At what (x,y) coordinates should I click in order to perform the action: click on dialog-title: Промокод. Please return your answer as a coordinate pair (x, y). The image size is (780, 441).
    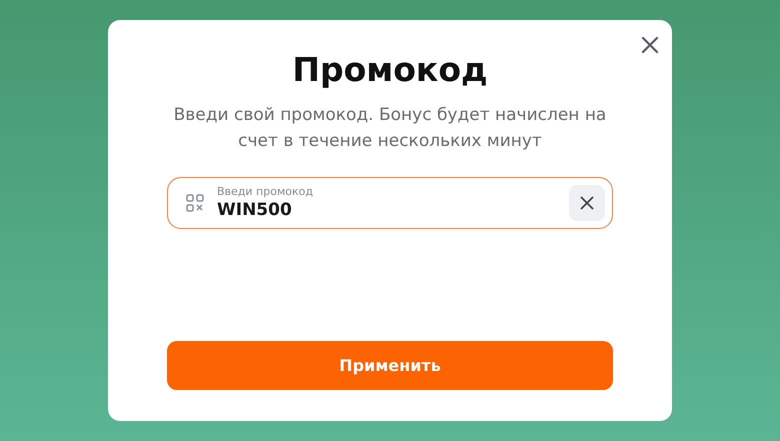
    Looking at the image, I should click on (390, 70).